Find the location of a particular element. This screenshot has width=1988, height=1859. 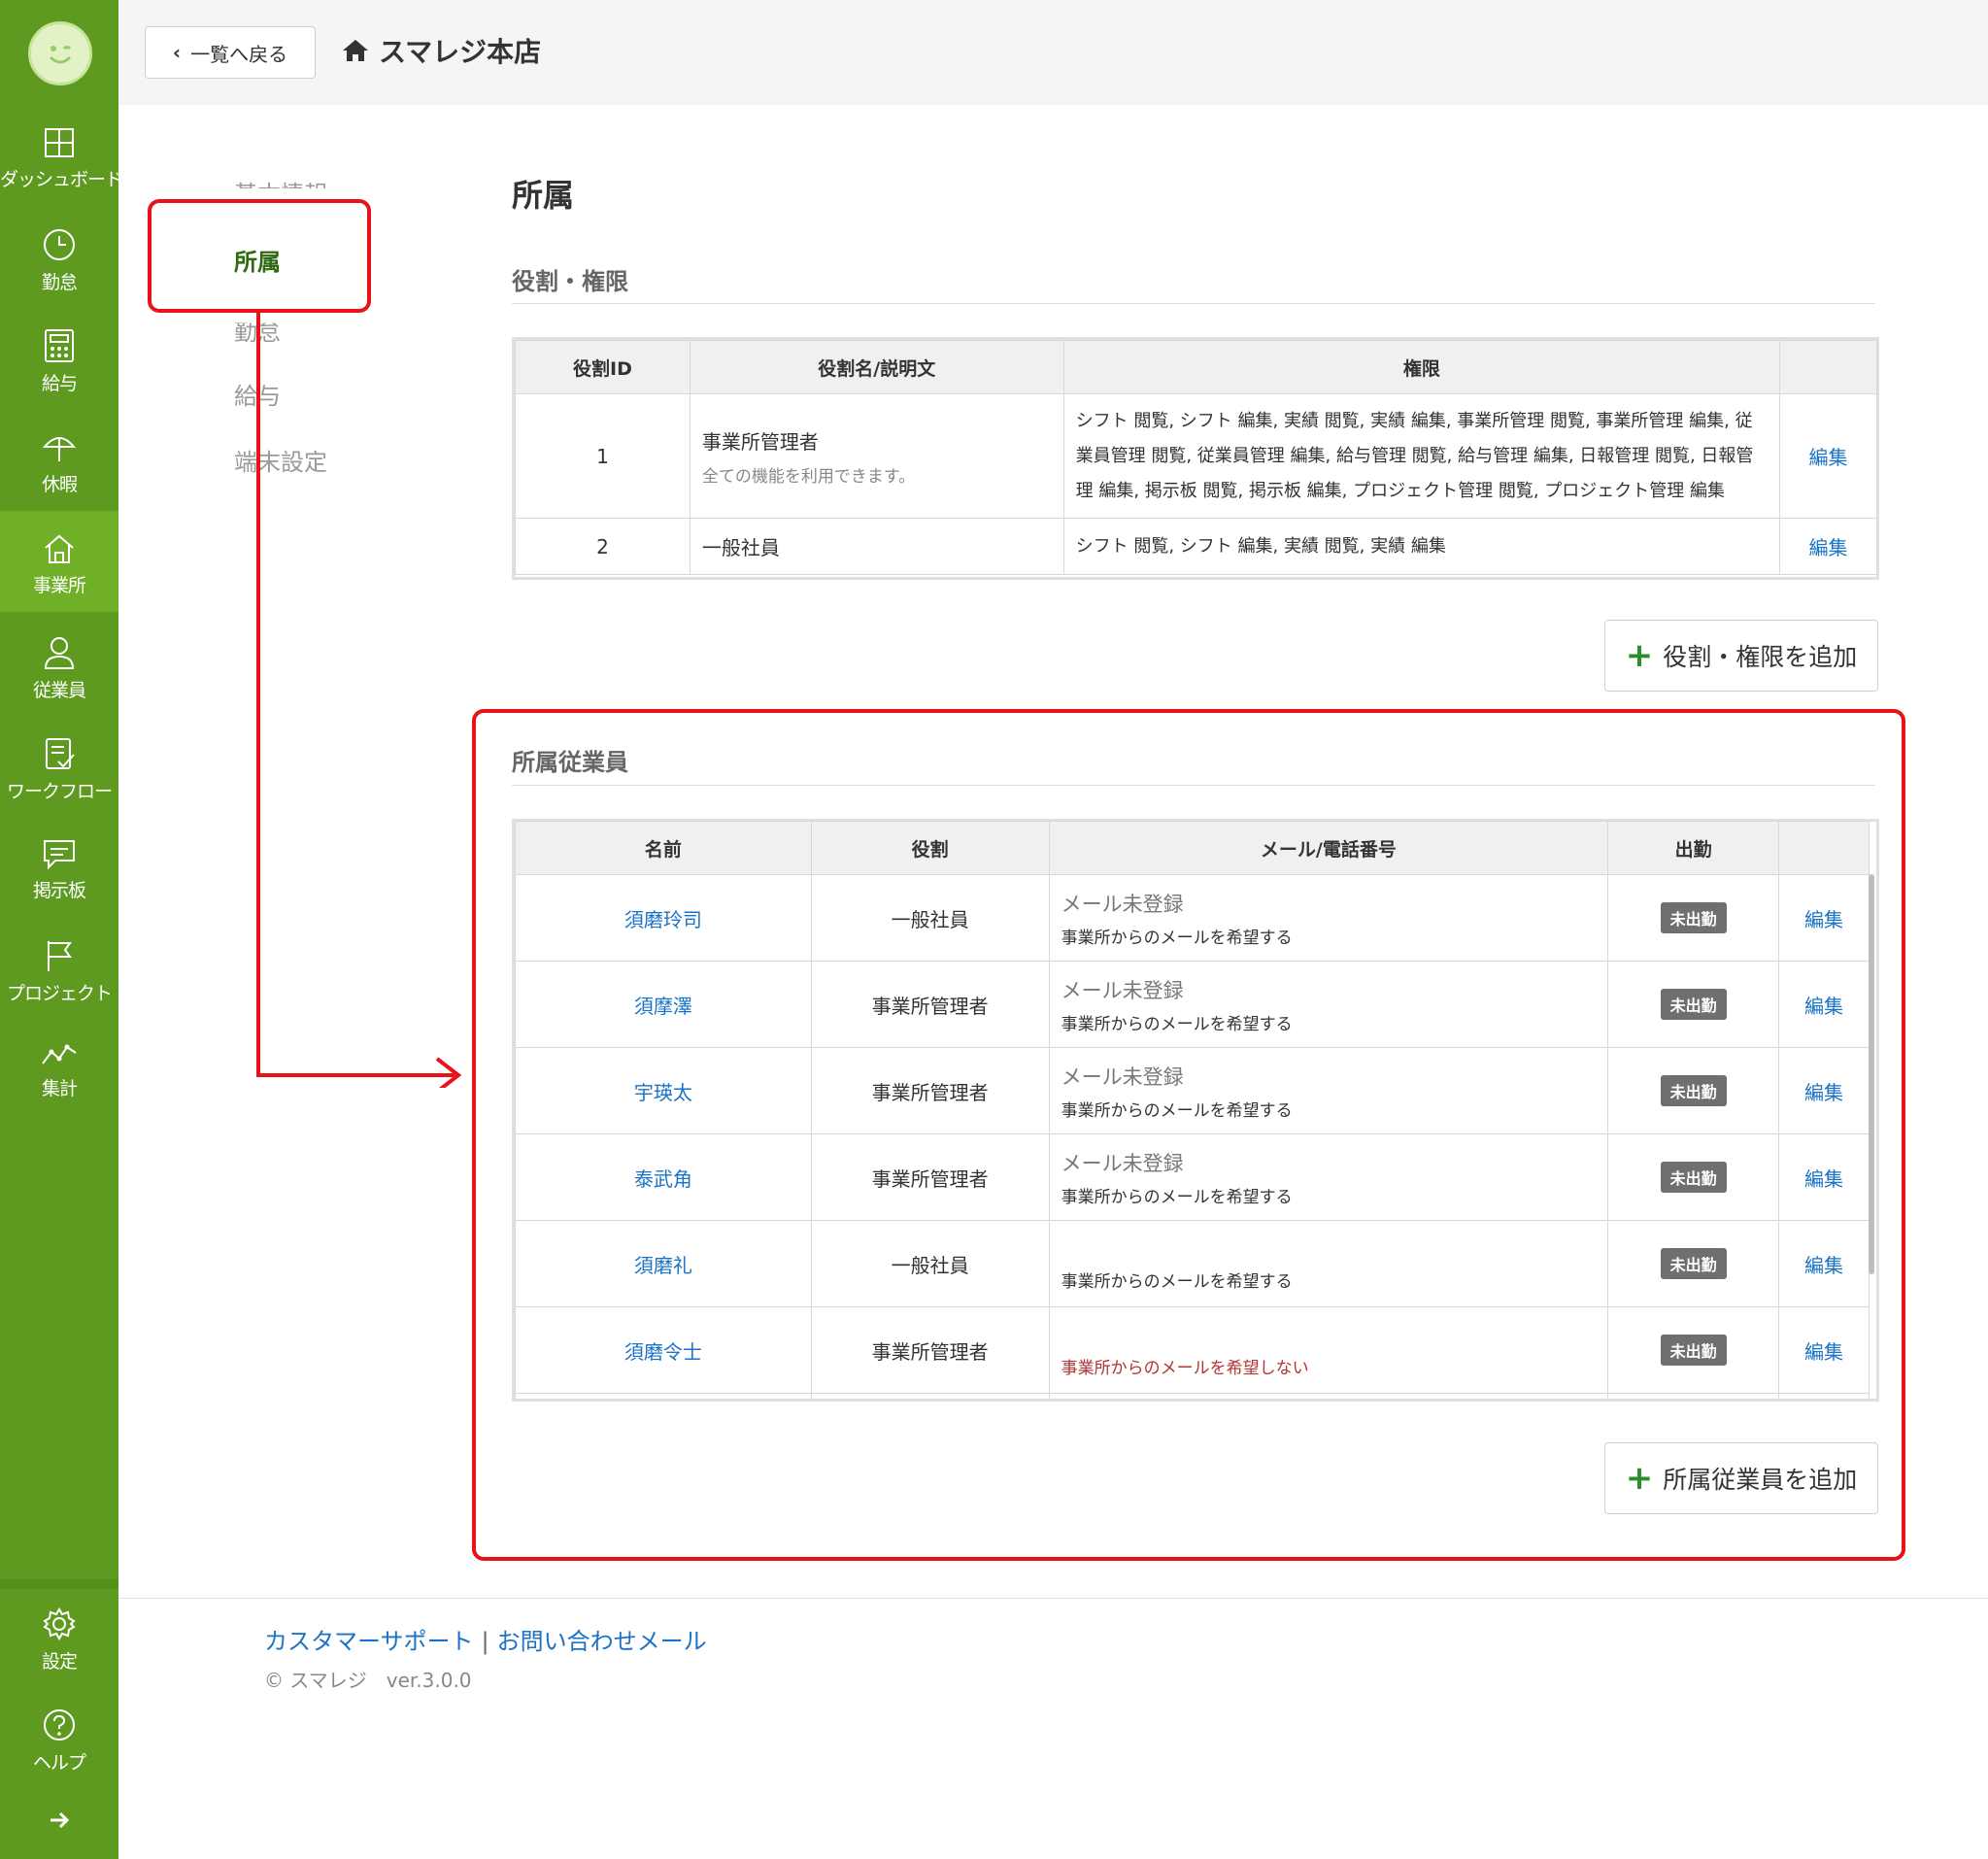

role-permissions: シフト 閲覧, シフト 編集, 実績 閲覧, 実績 編集 is located at coordinates (1421, 546).